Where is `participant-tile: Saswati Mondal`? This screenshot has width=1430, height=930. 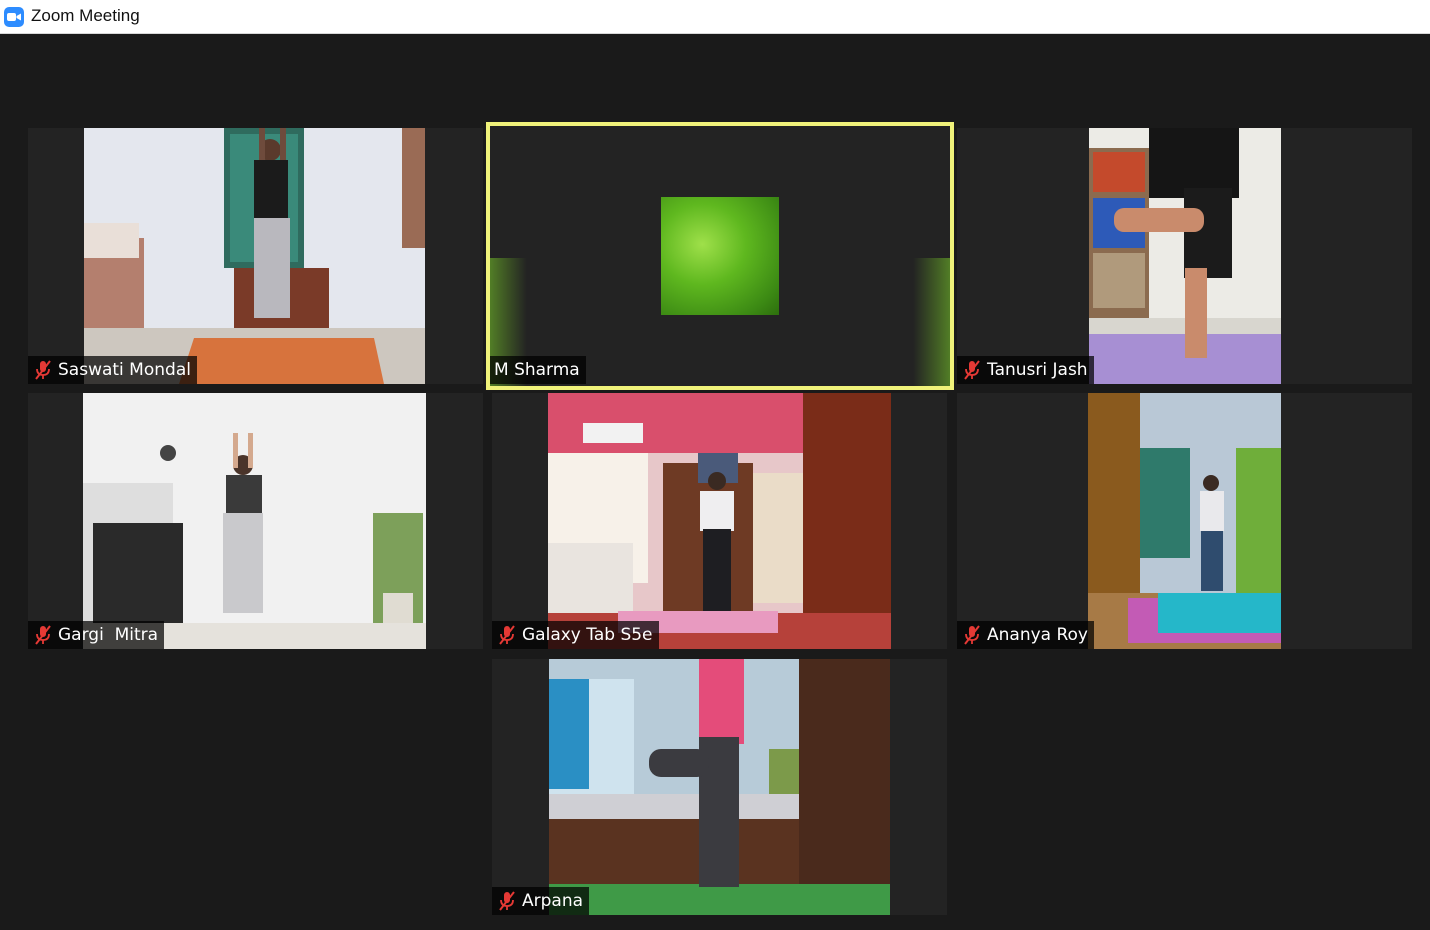
participant-tile: Saswati Mondal is located at coordinates (255, 256).